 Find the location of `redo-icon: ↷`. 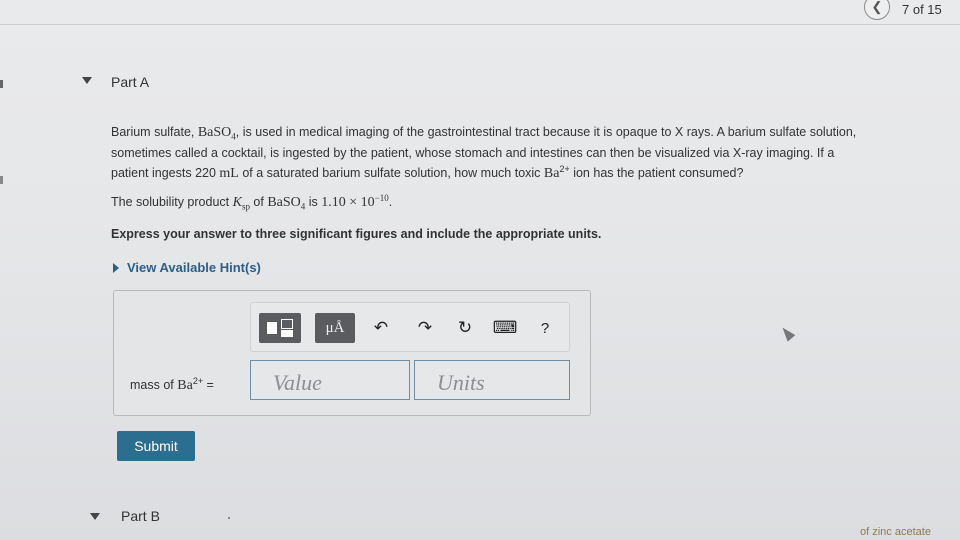

redo-icon: ↷ is located at coordinates (425, 327).